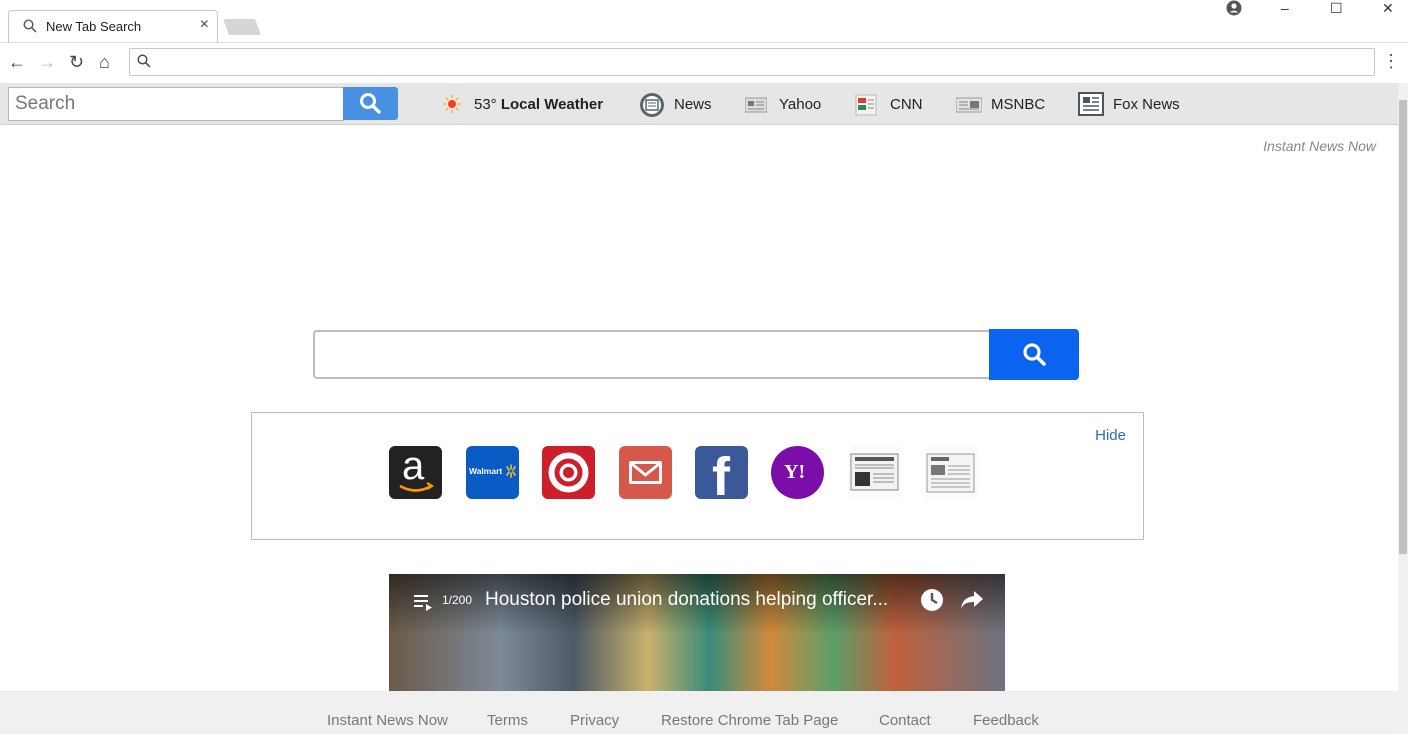 The image size is (1408, 734). What do you see at coordinates (651, 354) in the screenshot?
I see `main-search-input` at bounding box center [651, 354].